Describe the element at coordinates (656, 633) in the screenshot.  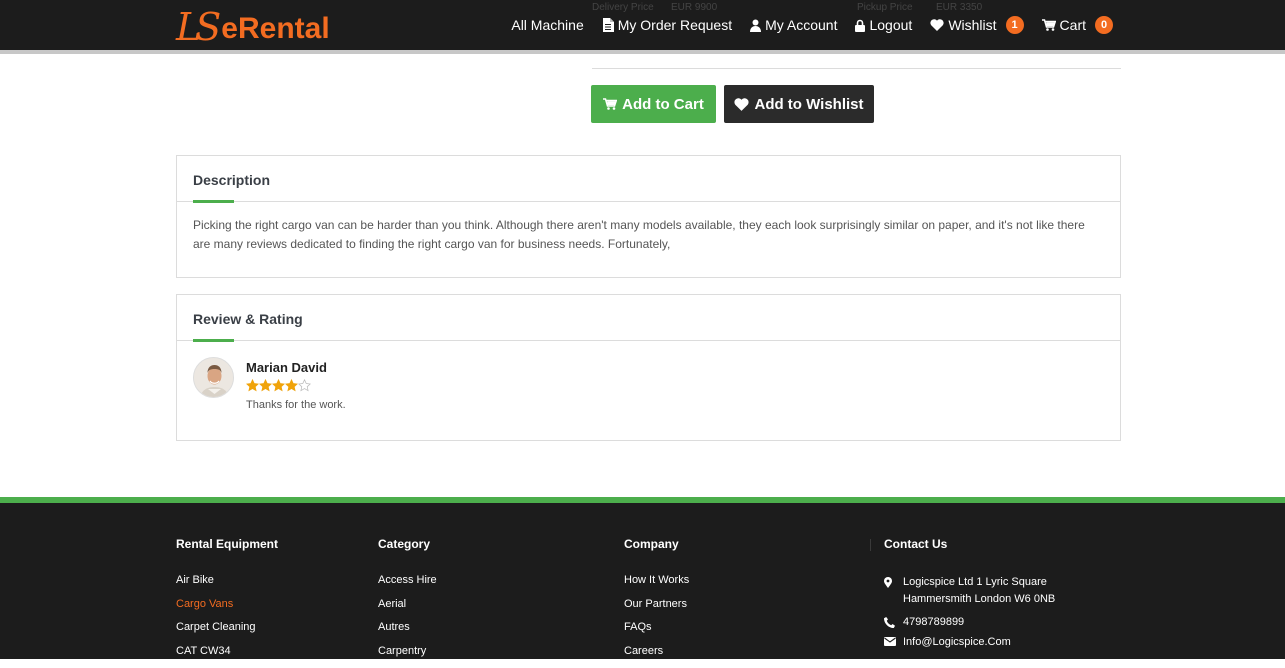
I see `footer-link-faqs: FAQs` at that location.